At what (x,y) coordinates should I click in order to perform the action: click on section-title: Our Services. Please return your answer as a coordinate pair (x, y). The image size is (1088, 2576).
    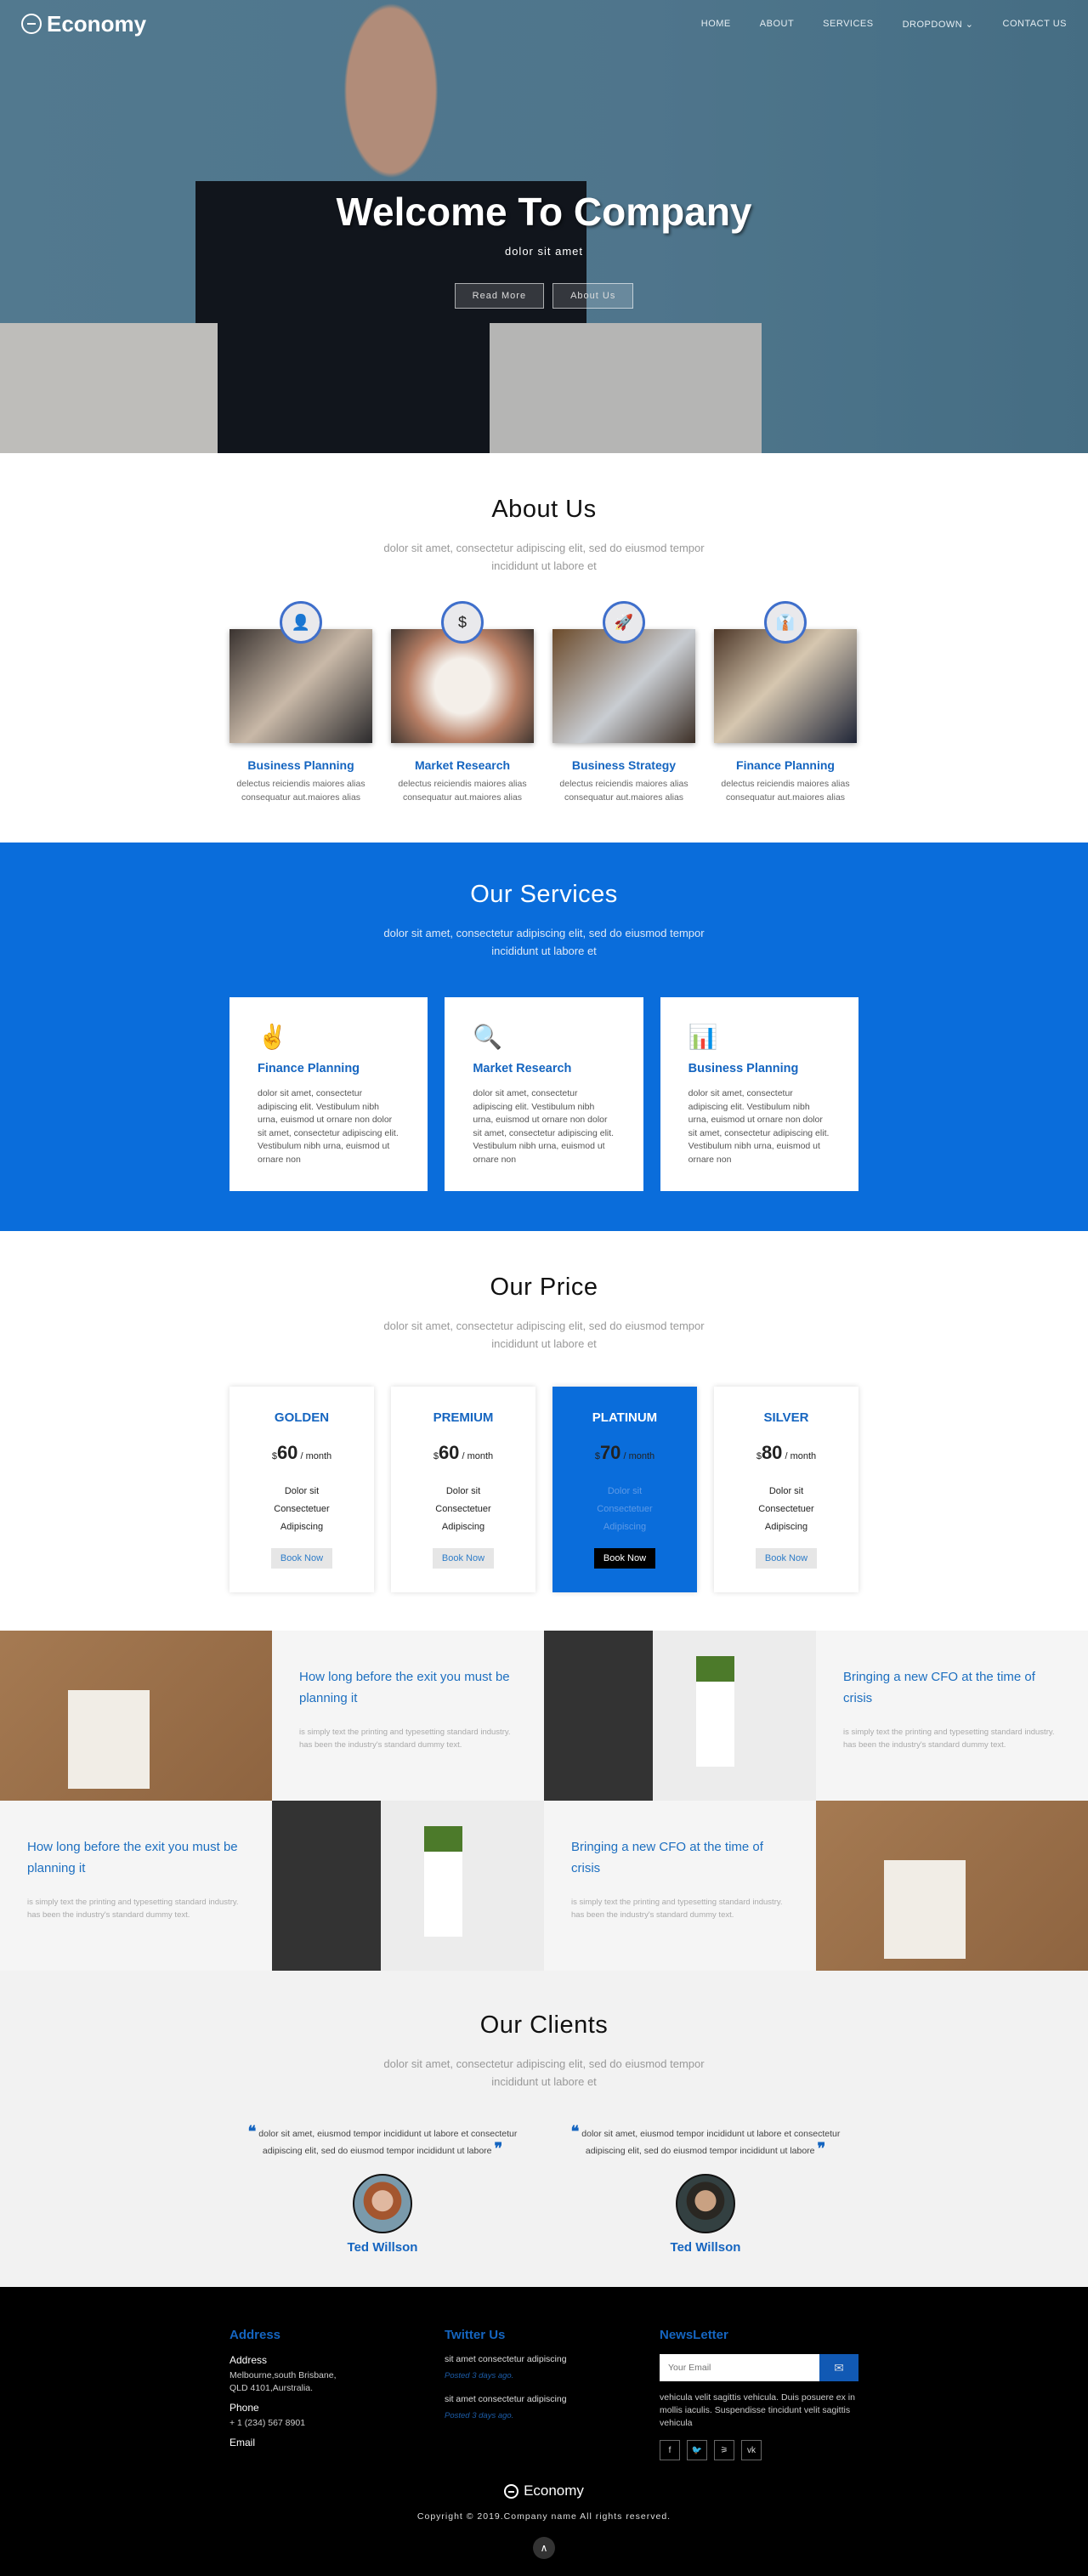
    Looking at the image, I should click on (544, 894).